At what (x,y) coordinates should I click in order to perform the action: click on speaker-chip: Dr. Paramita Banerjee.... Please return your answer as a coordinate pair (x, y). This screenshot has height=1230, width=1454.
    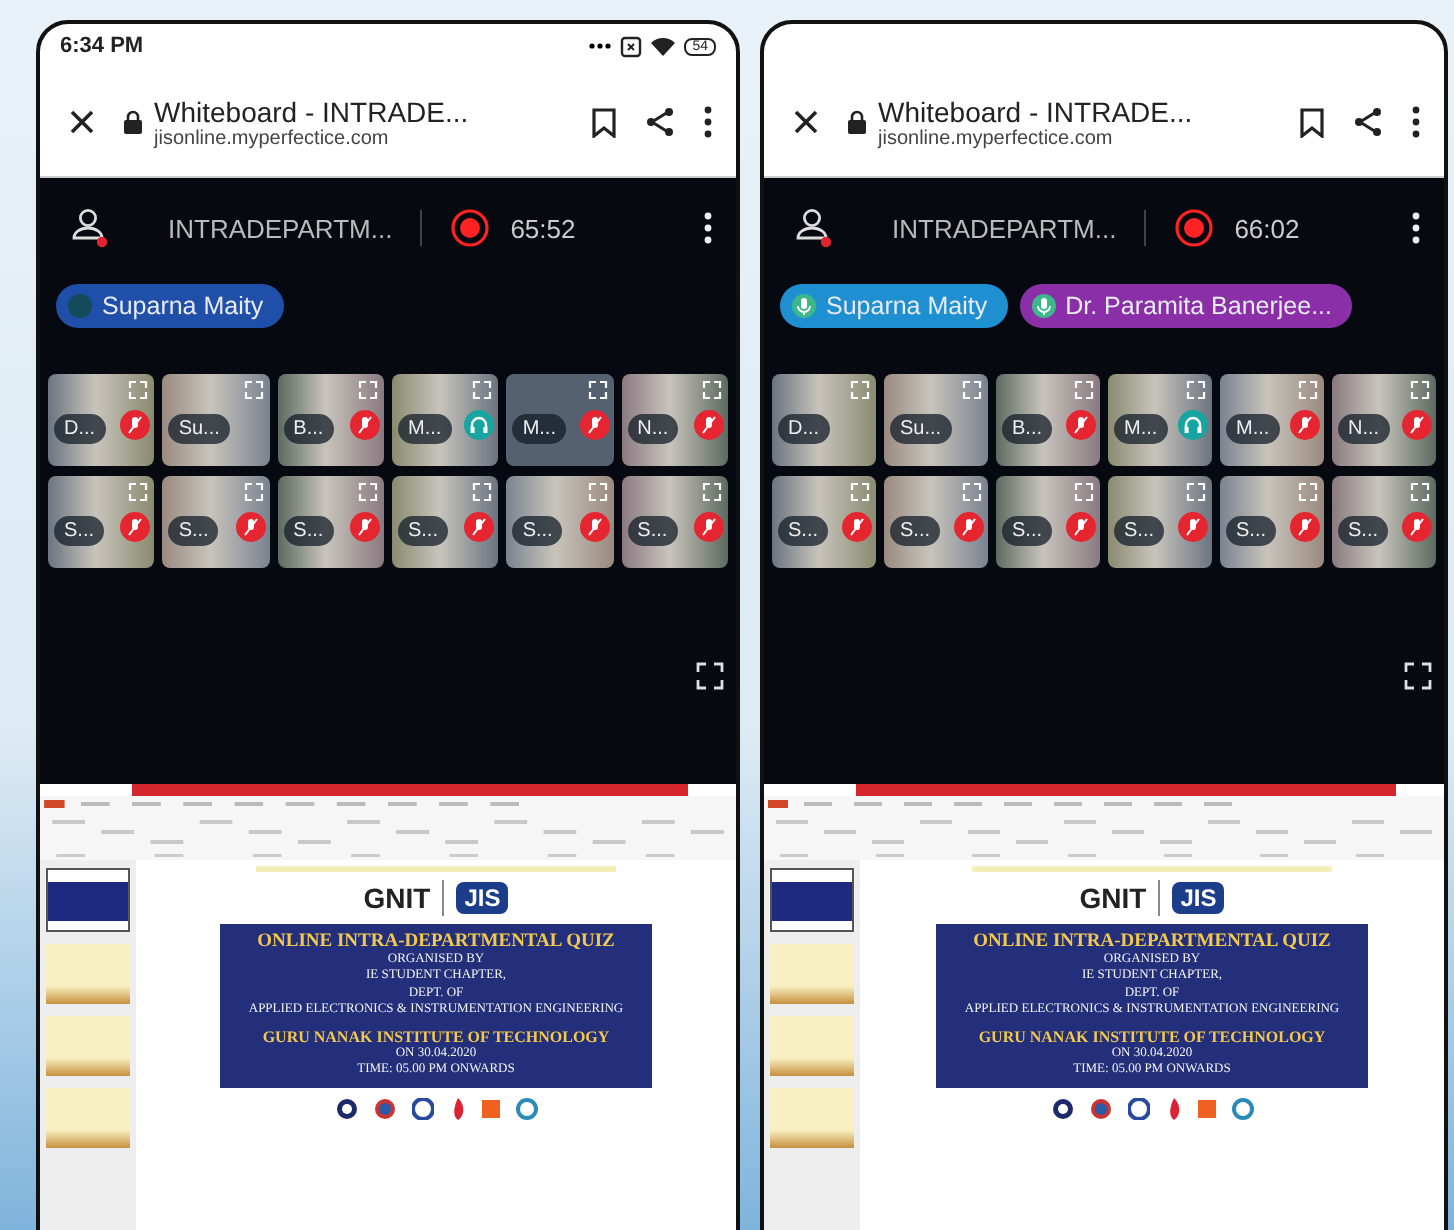
    Looking at the image, I should click on (1186, 306).